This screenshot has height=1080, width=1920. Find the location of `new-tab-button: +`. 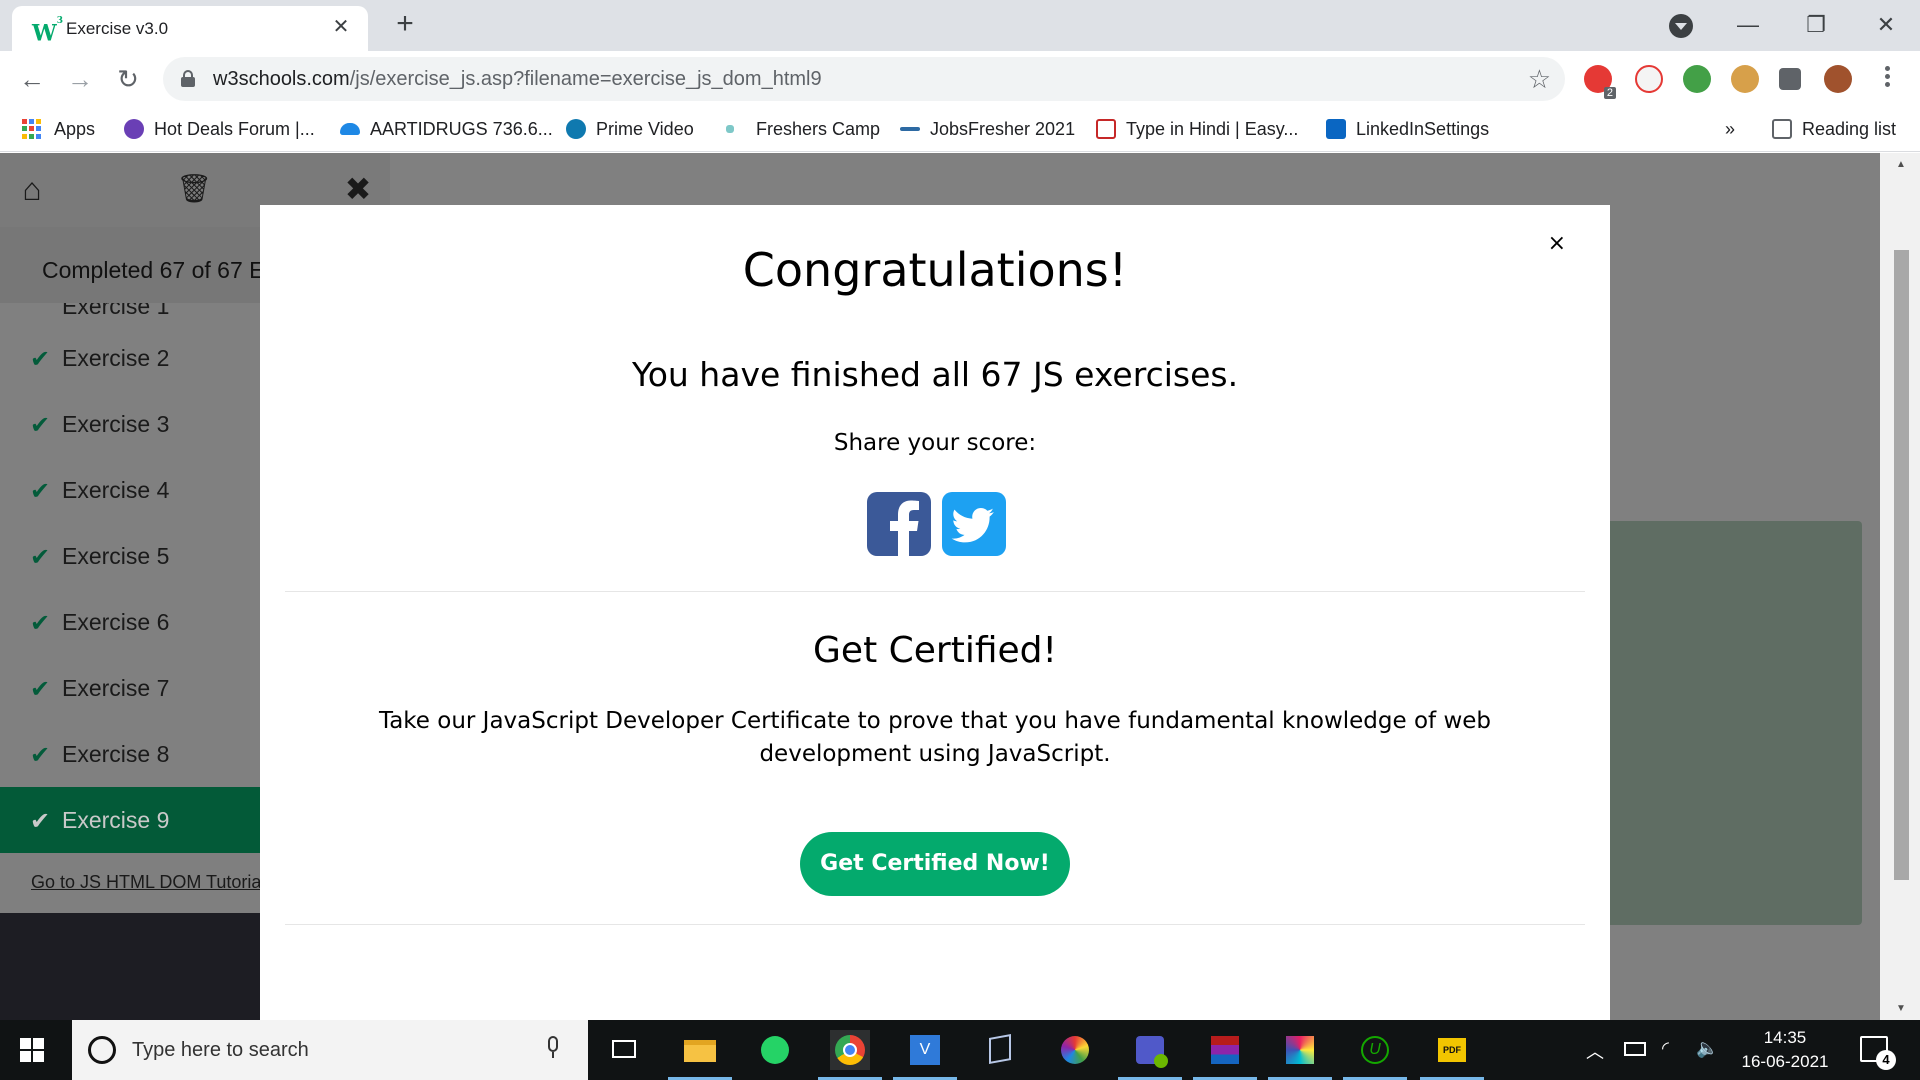

new-tab-button: + is located at coordinates (405, 24).